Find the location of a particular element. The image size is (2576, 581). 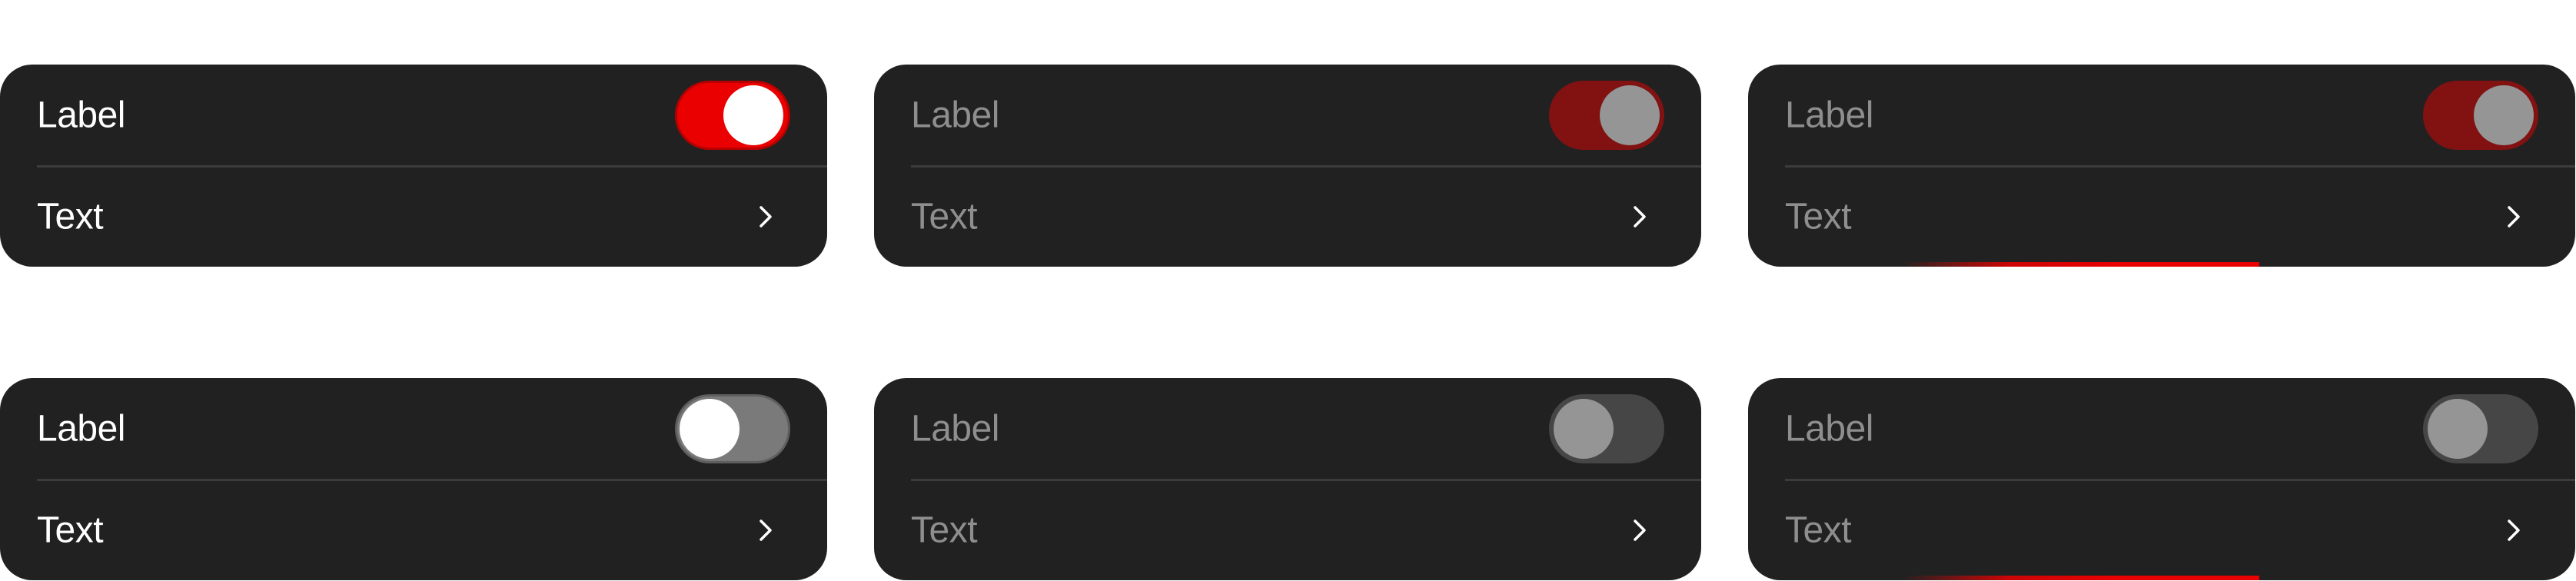

settings-card-3: Label Text is located at coordinates (2161, 166).